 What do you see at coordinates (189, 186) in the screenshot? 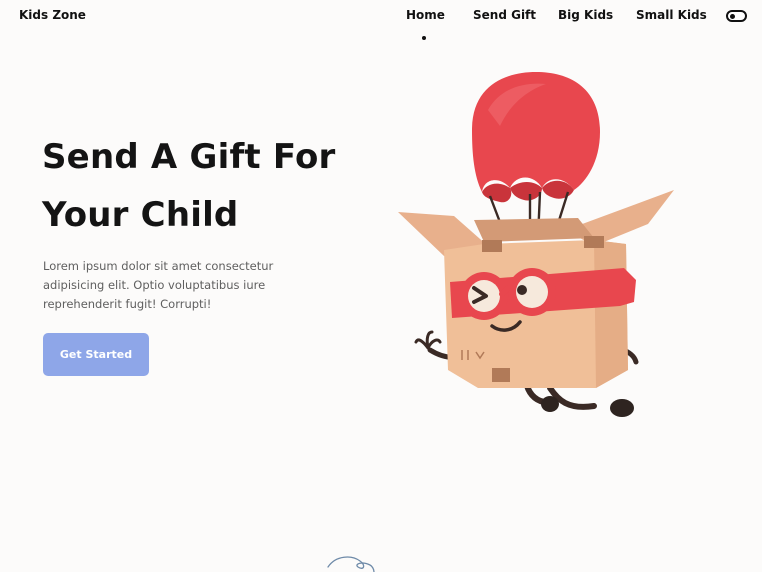
I see `hero-title: Send A Gift For Your Child` at bounding box center [189, 186].